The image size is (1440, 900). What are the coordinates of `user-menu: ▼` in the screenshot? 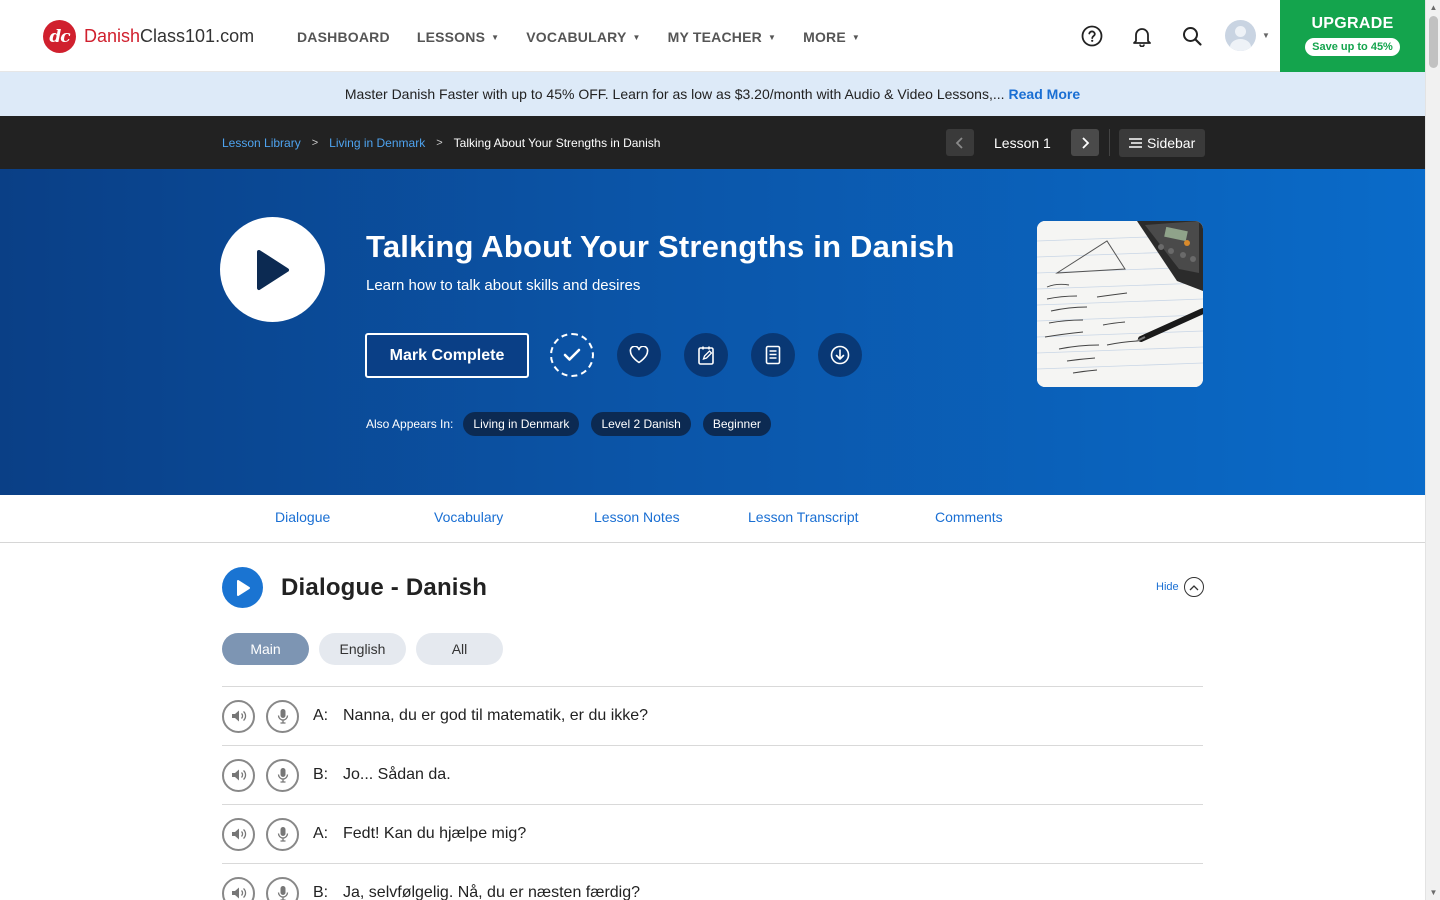 It's located at (1247, 35).